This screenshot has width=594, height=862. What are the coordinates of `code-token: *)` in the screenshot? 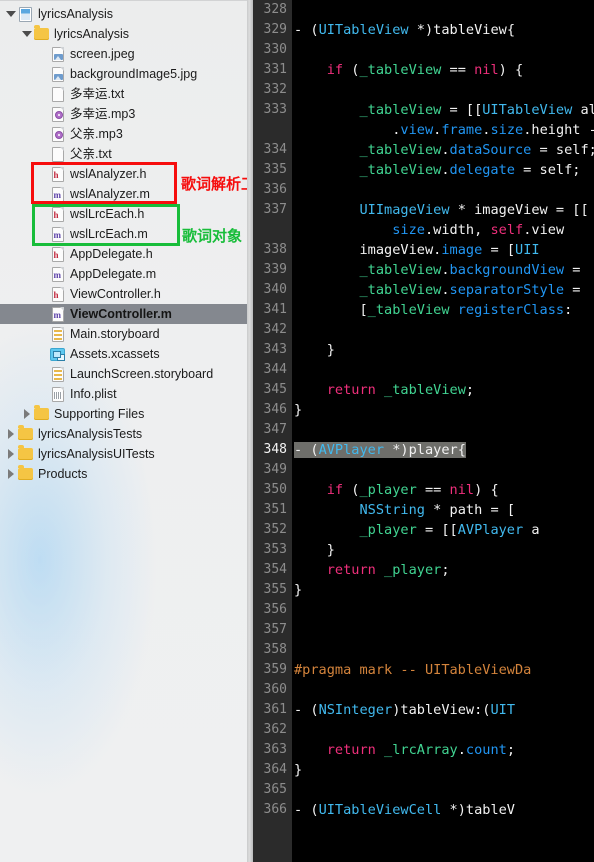 It's located at (453, 810).